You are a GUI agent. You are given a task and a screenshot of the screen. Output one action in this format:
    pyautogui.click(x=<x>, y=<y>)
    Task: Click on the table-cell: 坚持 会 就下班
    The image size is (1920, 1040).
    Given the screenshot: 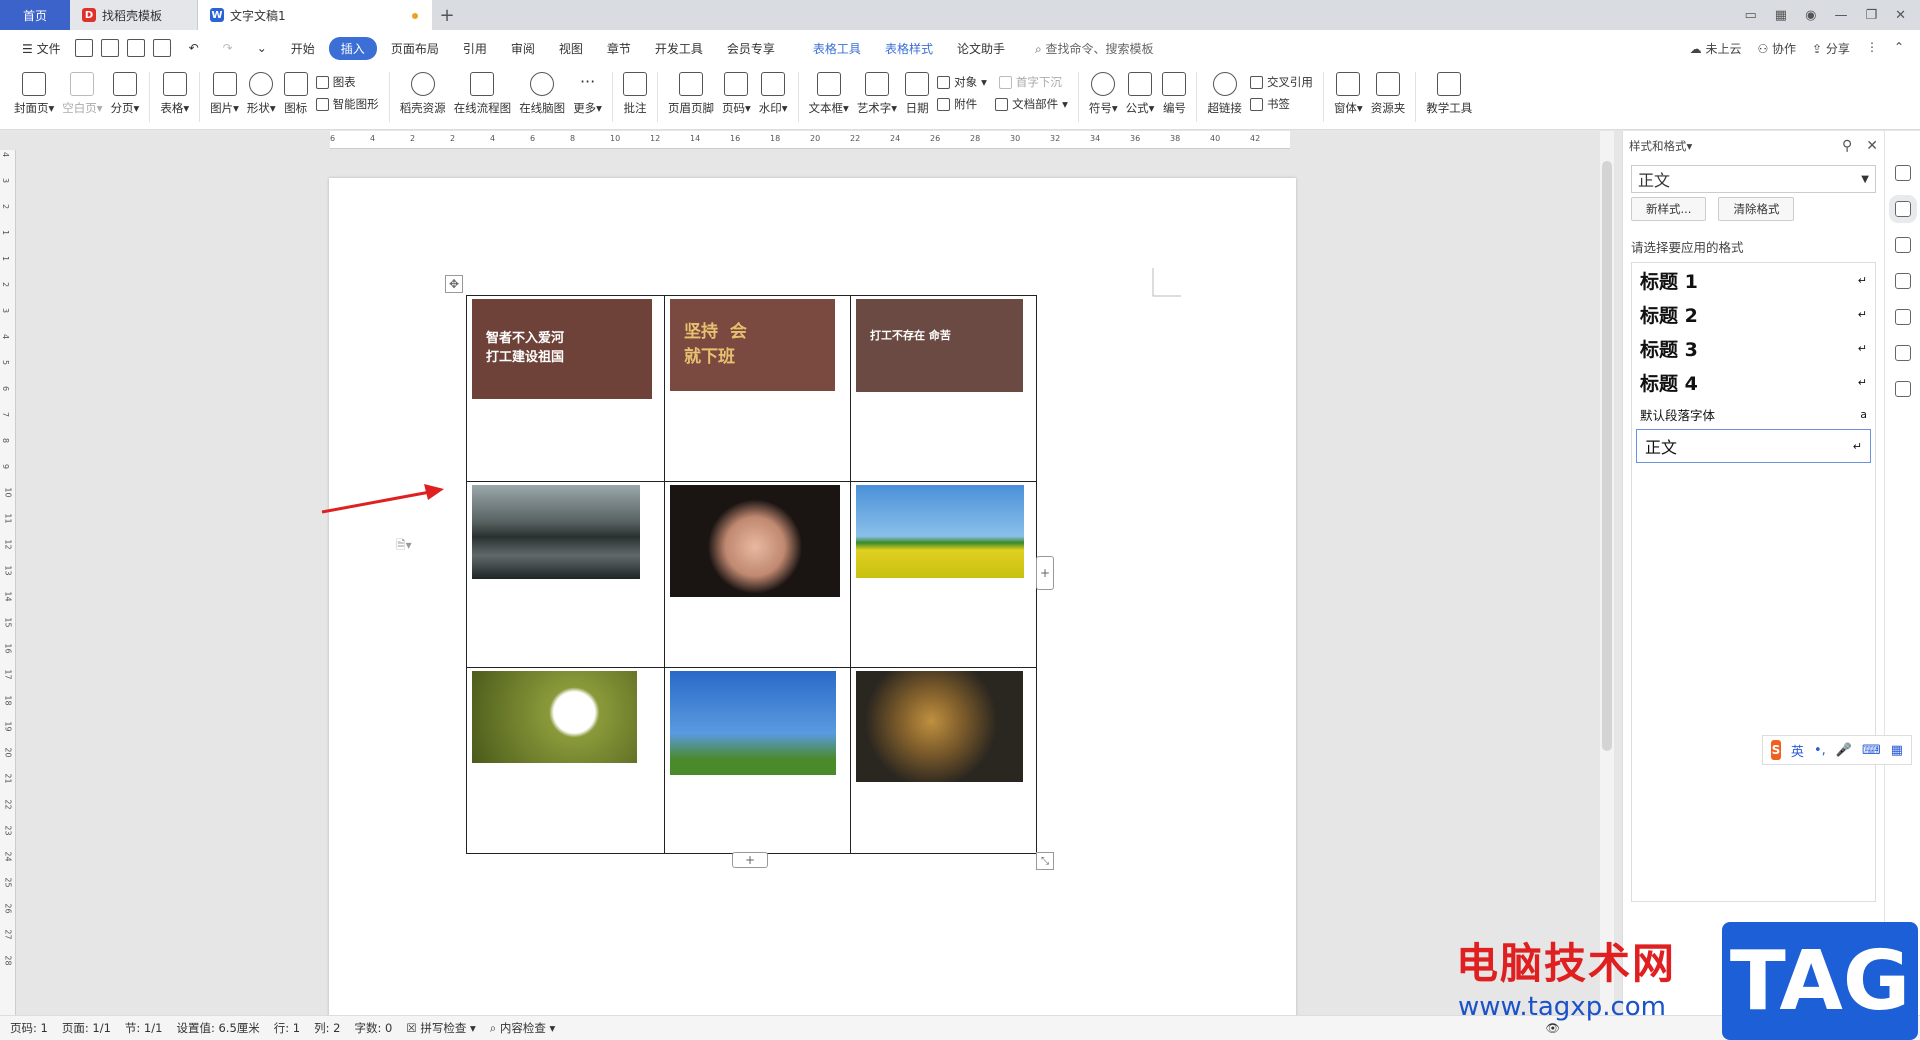 What is the action you would take?
    pyautogui.click(x=757, y=388)
    